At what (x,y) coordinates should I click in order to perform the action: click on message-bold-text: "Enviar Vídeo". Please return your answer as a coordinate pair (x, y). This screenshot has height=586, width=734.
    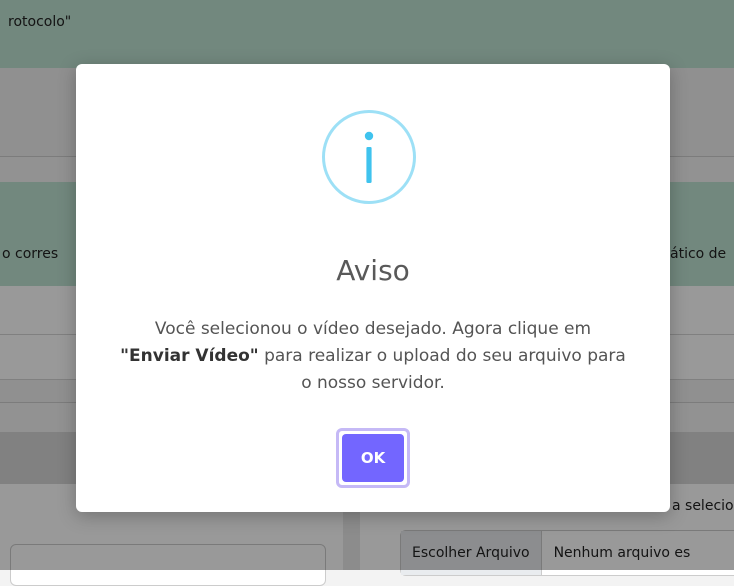
    Looking at the image, I should click on (189, 356).